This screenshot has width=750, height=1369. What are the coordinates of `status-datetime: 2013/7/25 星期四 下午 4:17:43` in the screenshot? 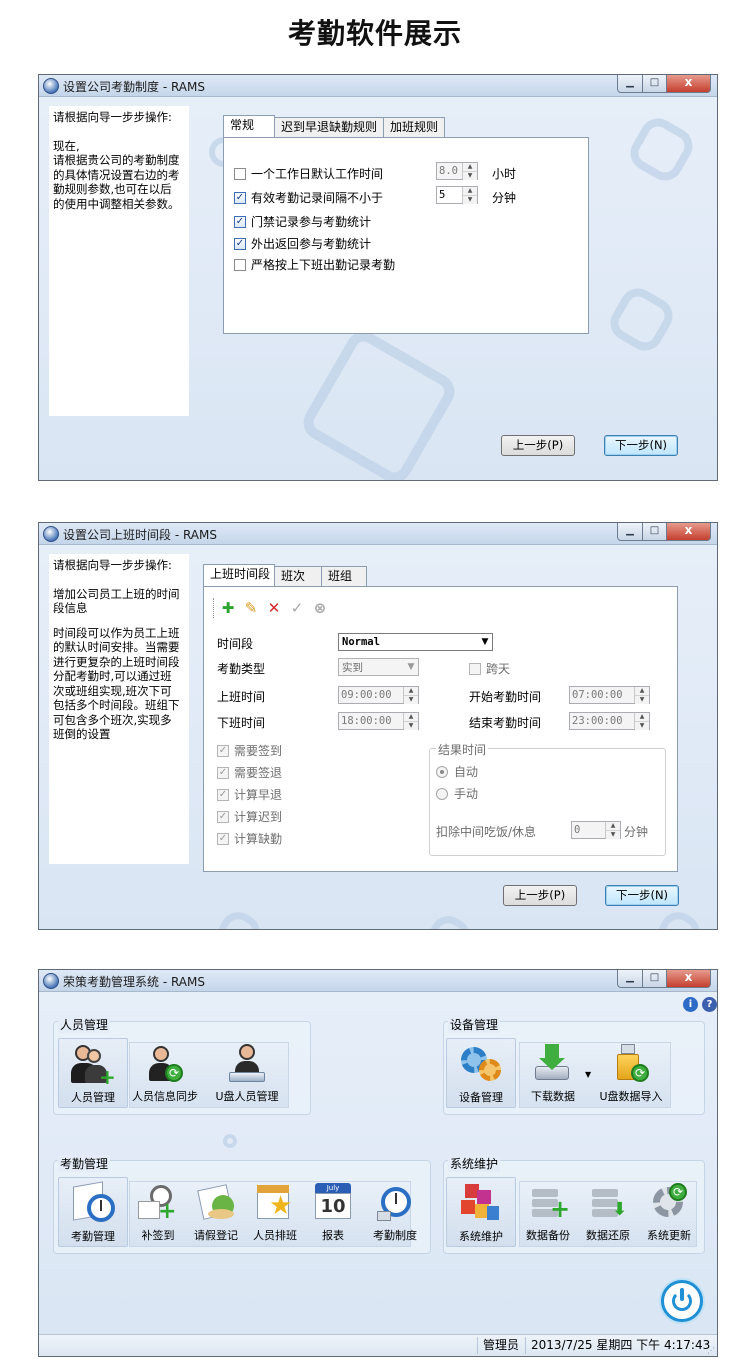 It's located at (620, 1345).